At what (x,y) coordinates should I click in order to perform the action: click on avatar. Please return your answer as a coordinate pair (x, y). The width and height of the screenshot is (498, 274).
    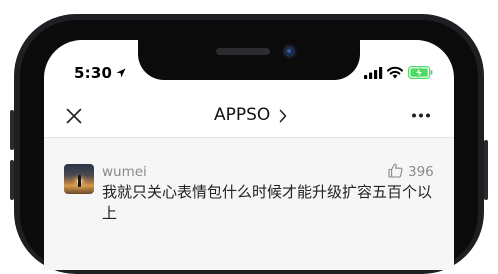
    Looking at the image, I should click on (79, 179).